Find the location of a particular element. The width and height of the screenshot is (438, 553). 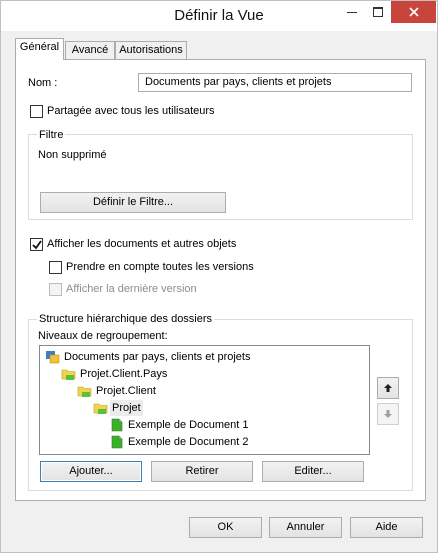

move-up-button is located at coordinates (388, 388).